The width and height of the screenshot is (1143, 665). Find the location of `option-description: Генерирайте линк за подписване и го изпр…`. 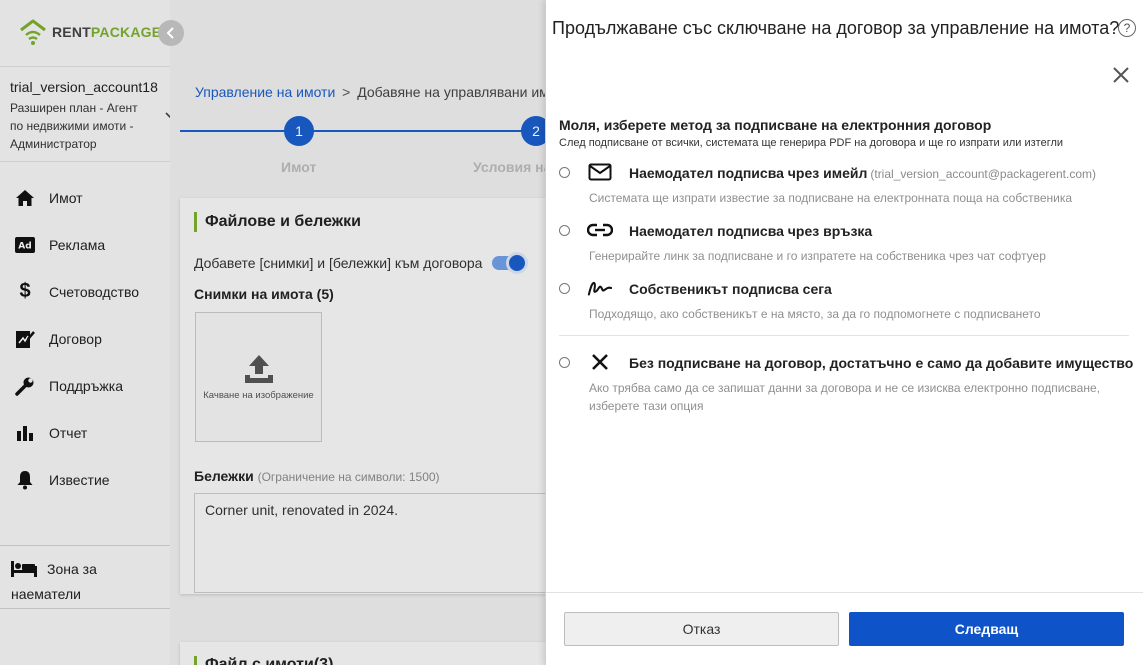

option-description: Генерирайте линк за подписване и го изпр… is located at coordinates (817, 256).